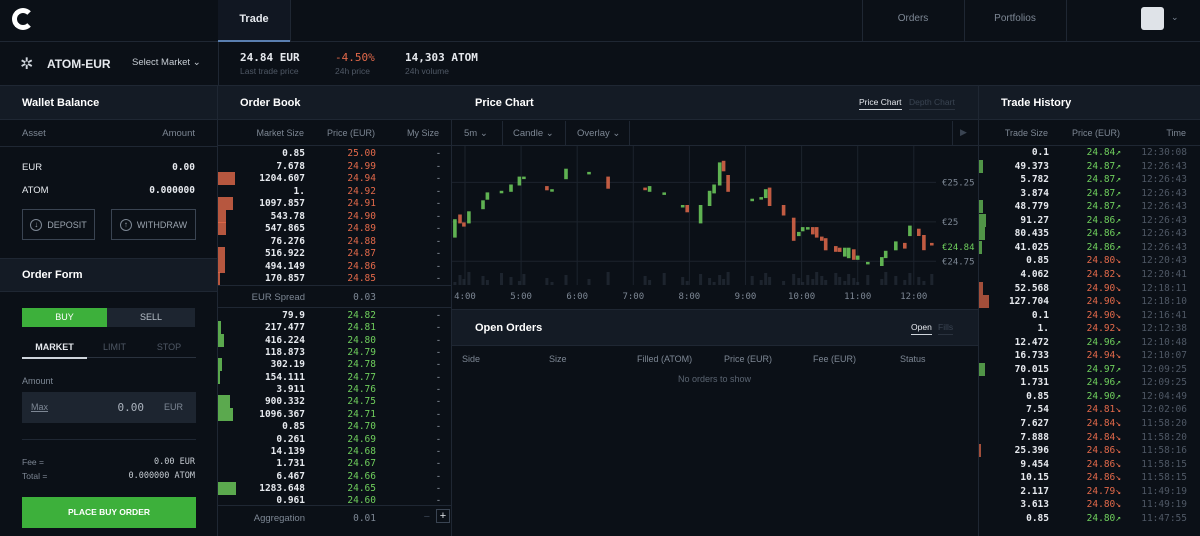  Describe the element at coordinates (958, 262) in the screenshot. I see `y-tick-label: €24.75` at that location.